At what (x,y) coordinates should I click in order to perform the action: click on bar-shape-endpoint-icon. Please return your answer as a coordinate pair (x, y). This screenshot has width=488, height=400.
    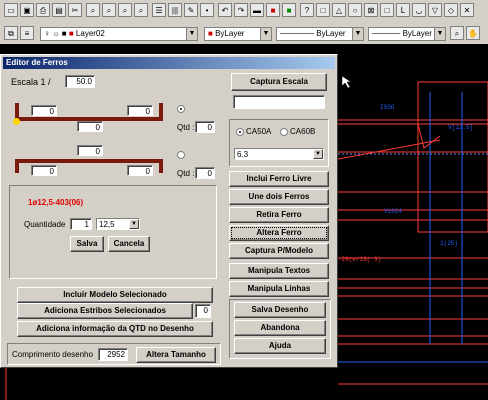
    Looking at the image, I should click on (16, 121).